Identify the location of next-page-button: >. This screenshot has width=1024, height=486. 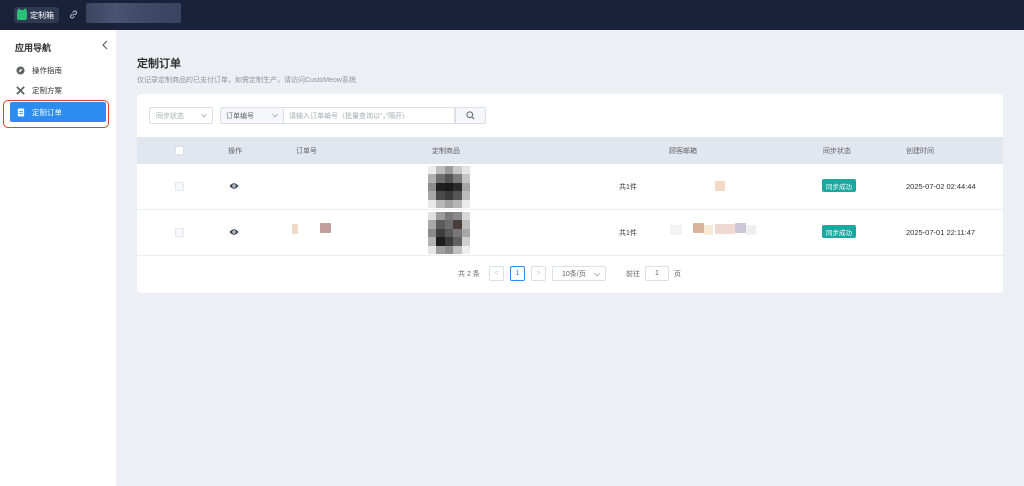
(538, 273).